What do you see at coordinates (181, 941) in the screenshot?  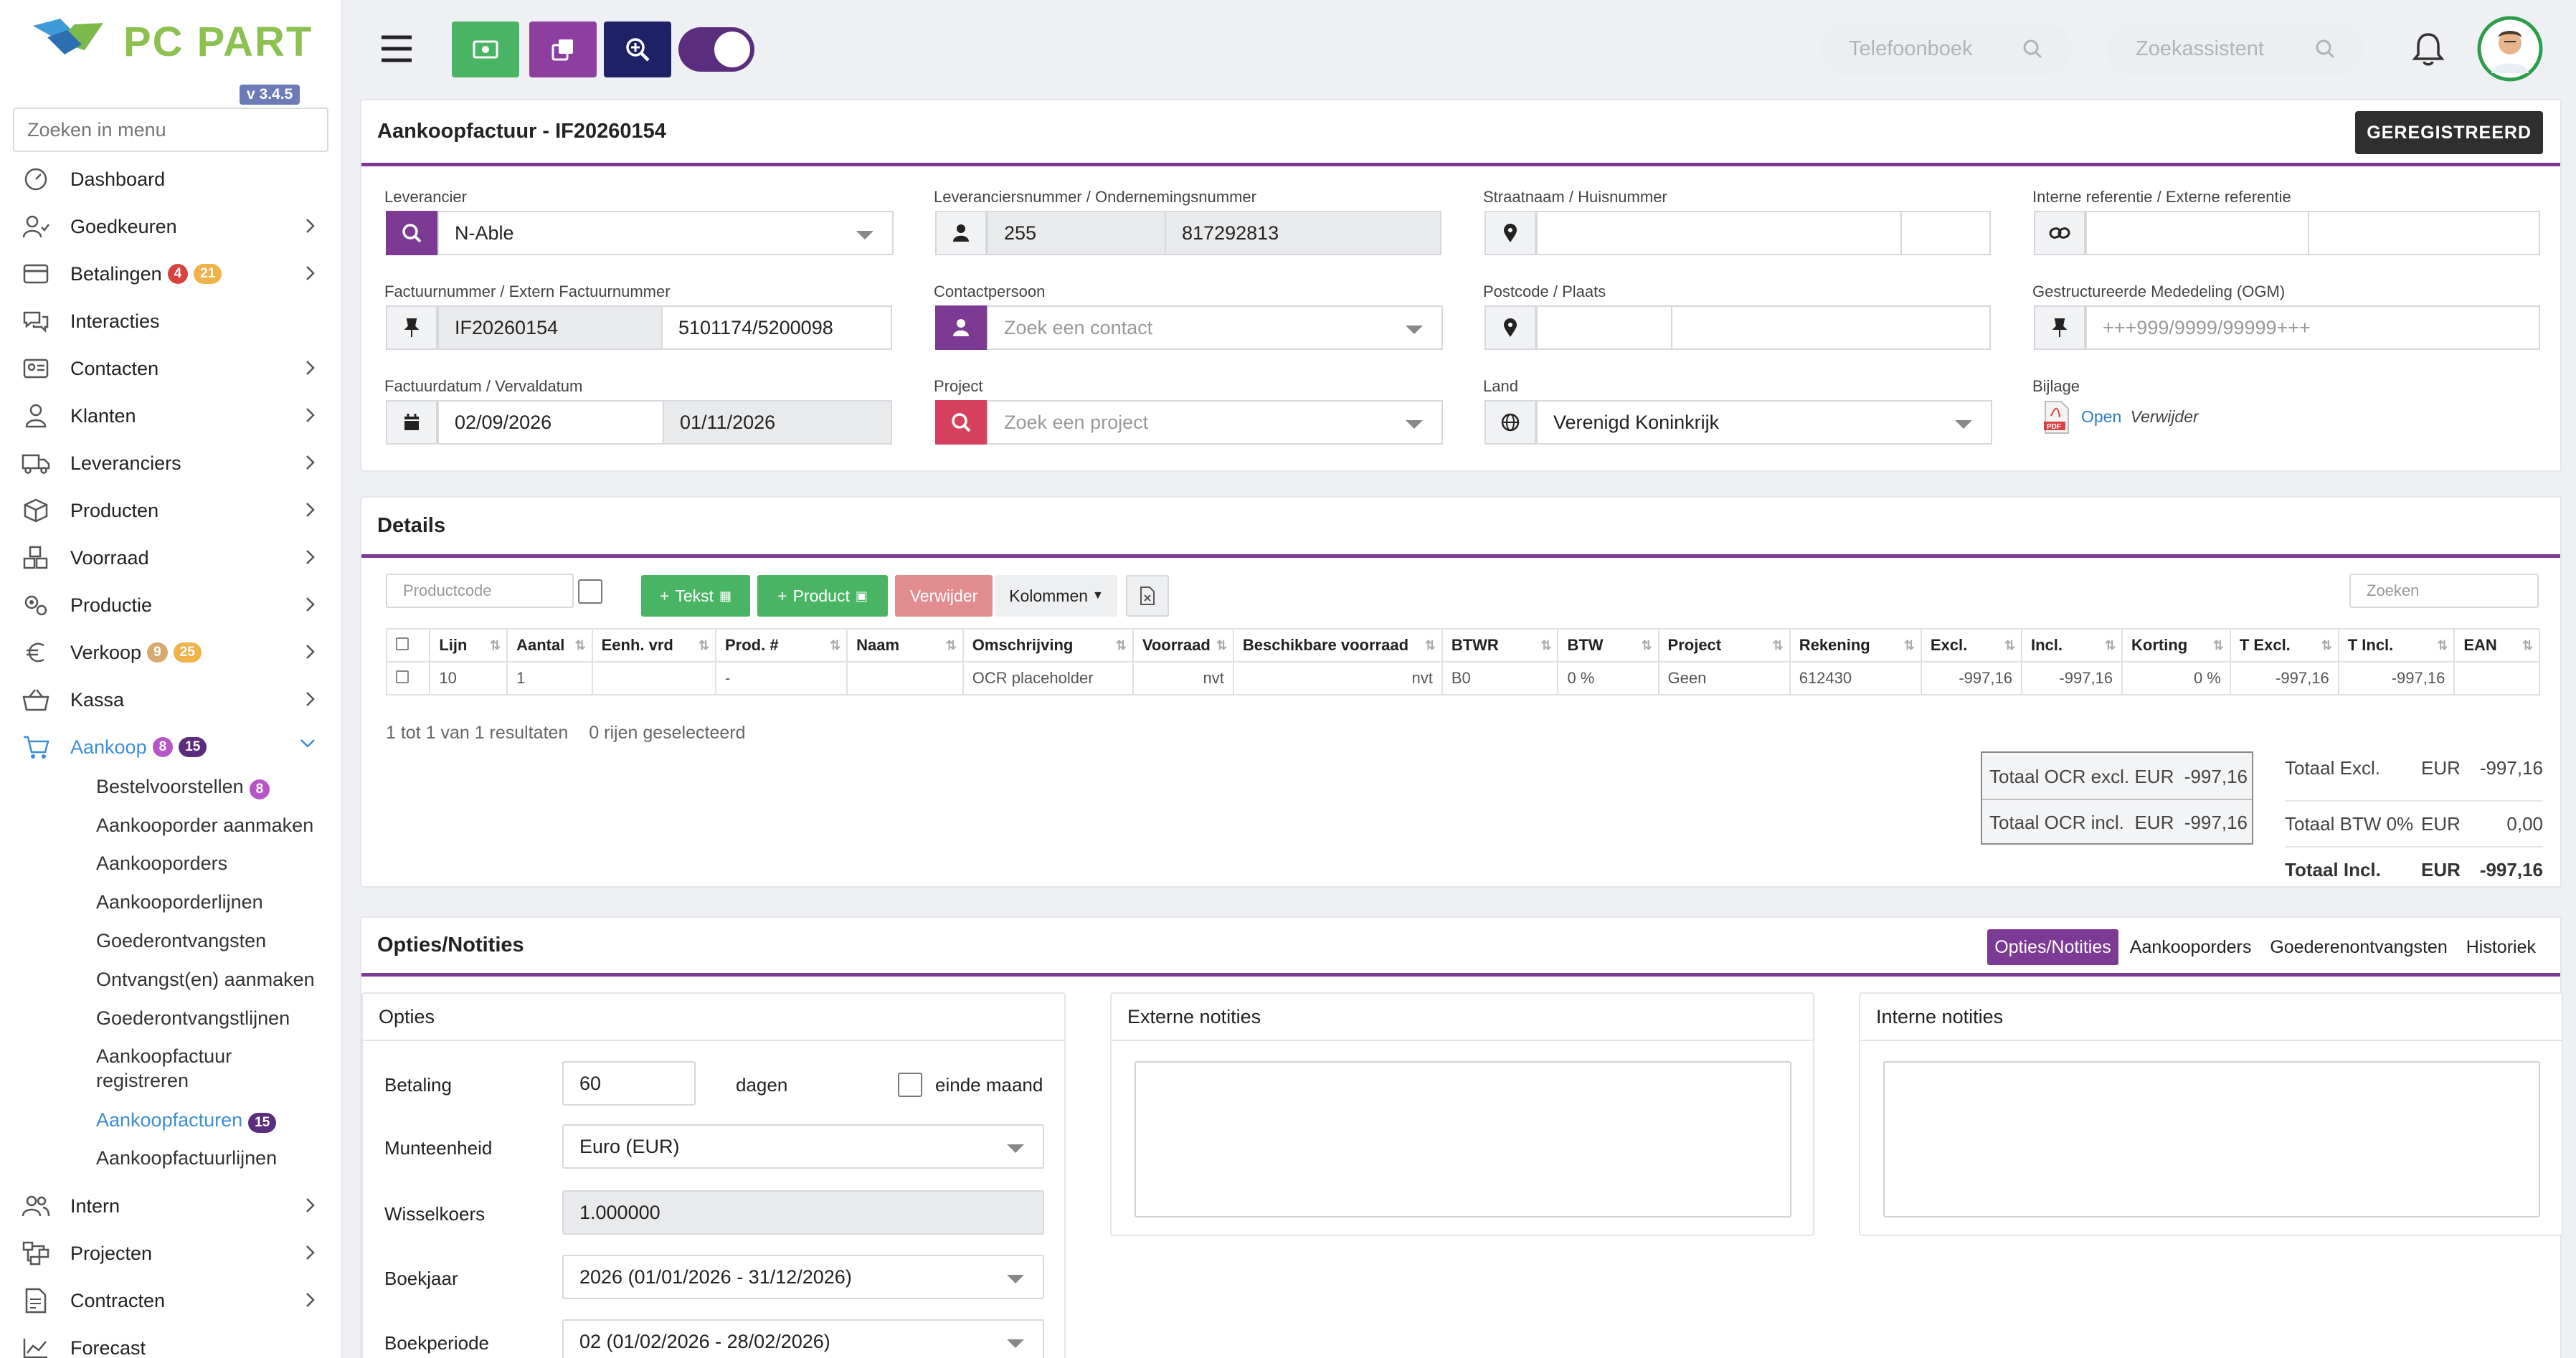 I see `subitem-goederontvangsten: Goederontvangsten` at bounding box center [181, 941].